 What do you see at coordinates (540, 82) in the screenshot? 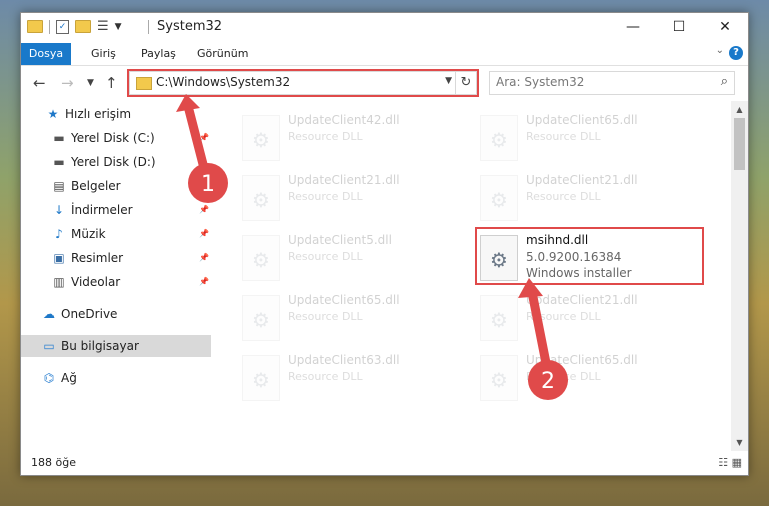
I see `search-placeholder: Ara: System32` at bounding box center [540, 82].